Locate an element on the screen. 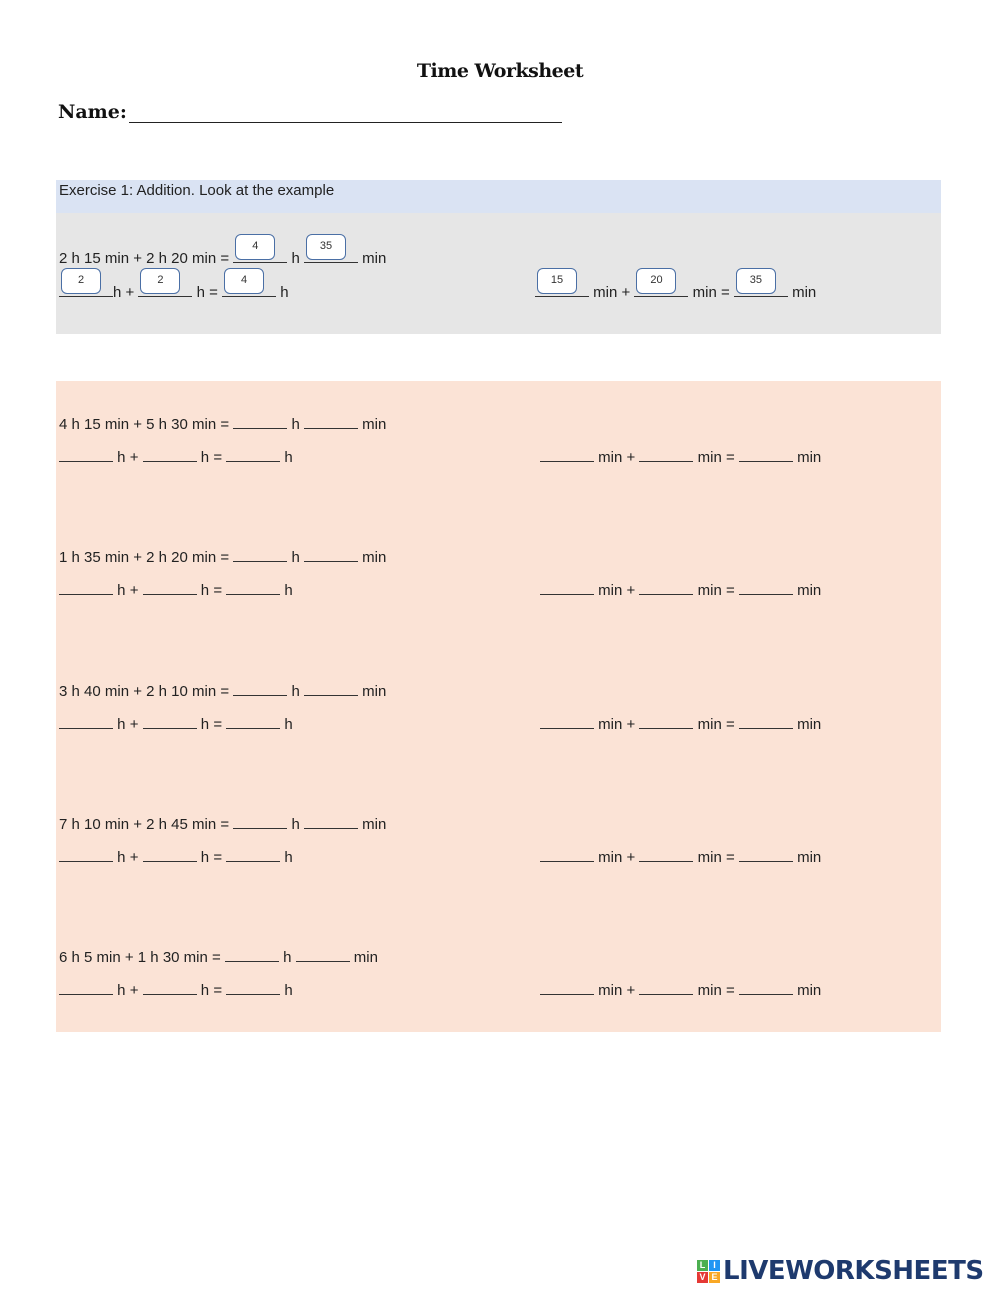 This screenshot has width=1000, height=1291. logo-letter: V is located at coordinates (702, 1277).